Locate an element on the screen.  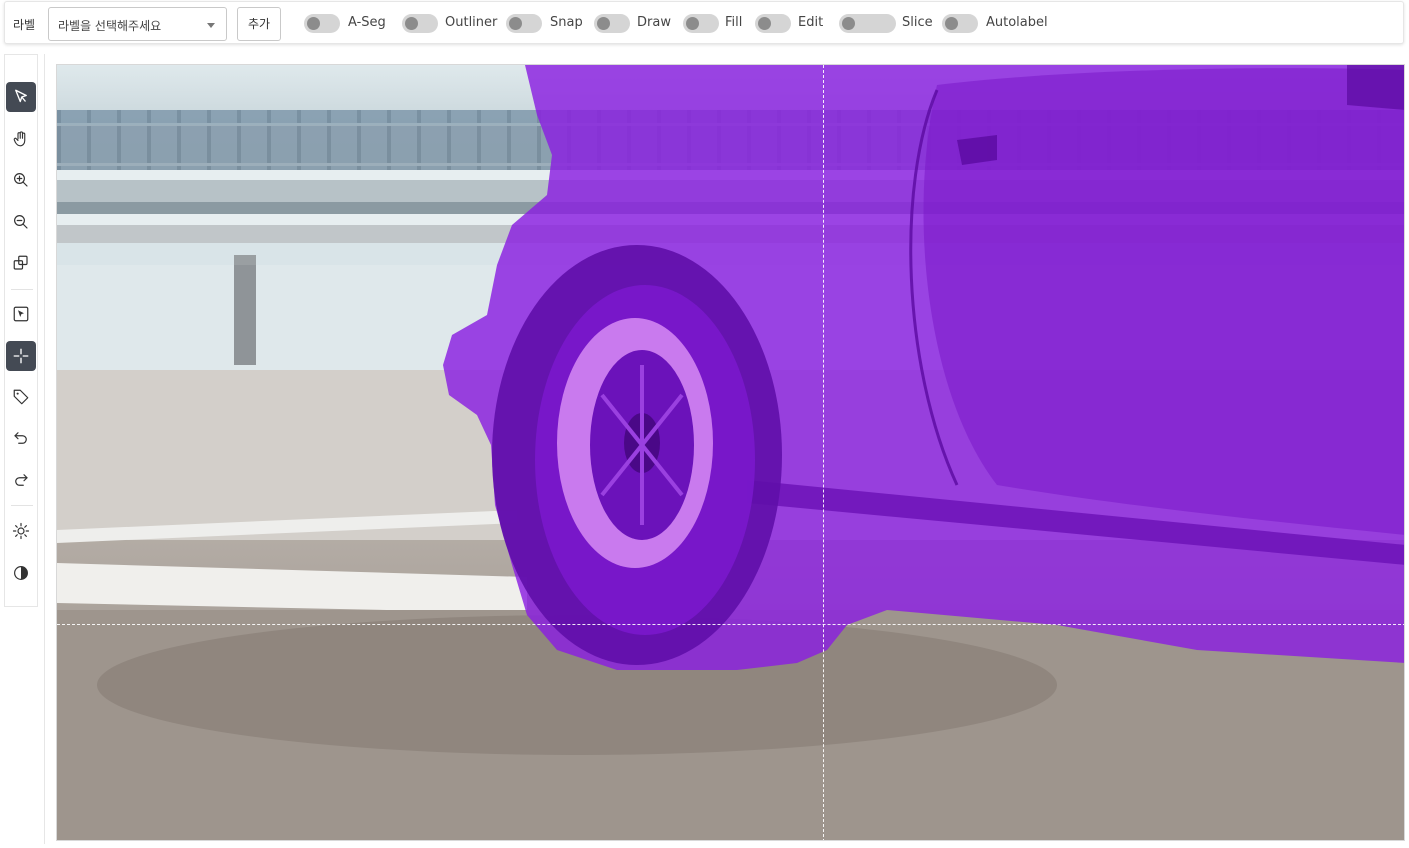
pointer-tool-button is located at coordinates (21, 97).